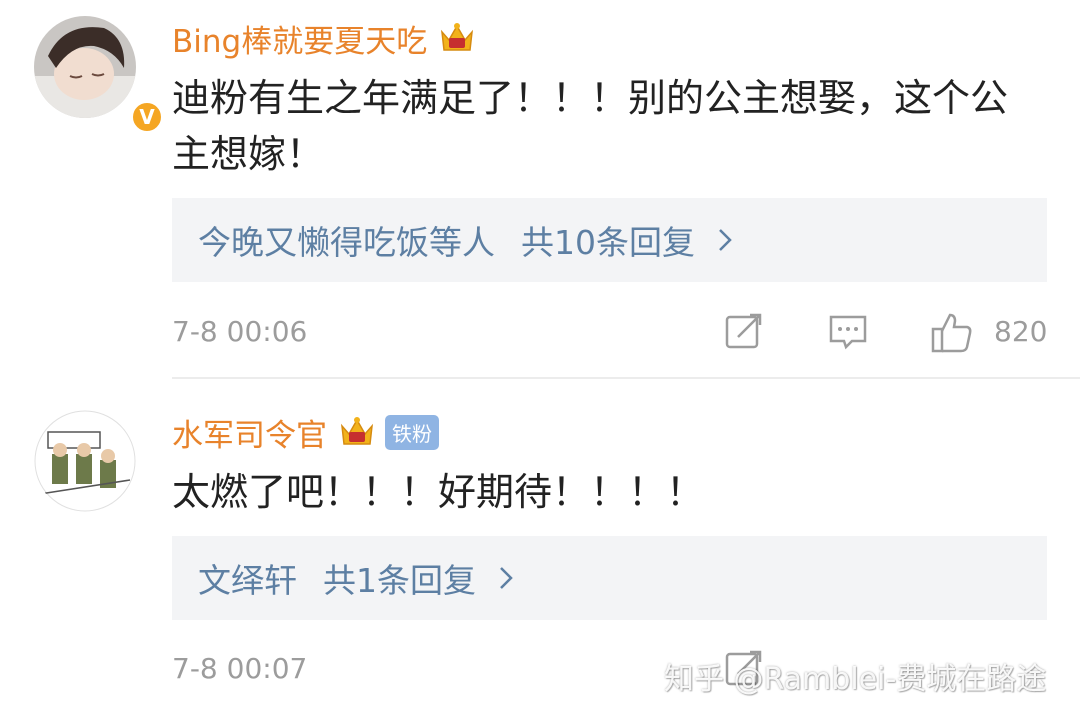 The height and width of the screenshot is (718, 1080). Describe the element at coordinates (240, 668) in the screenshot. I see `timestamp: 7-8 00:07` at that location.